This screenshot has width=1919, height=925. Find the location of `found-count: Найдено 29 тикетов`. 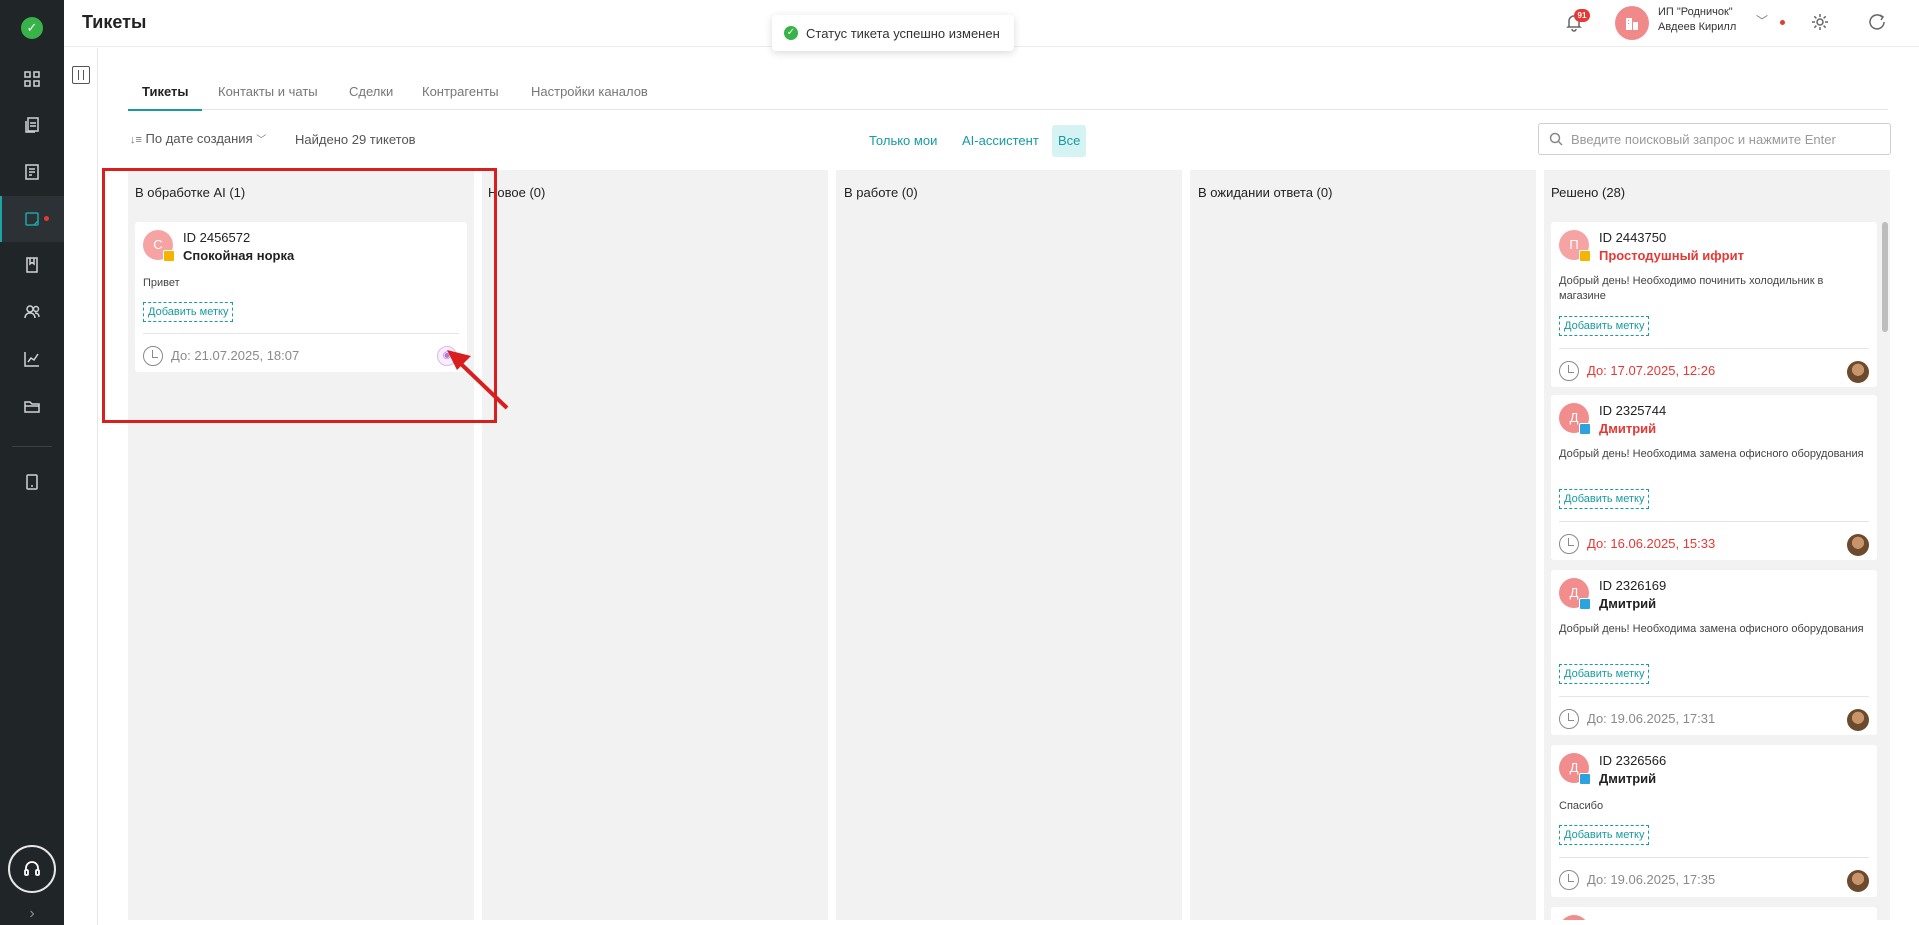

found-count: Найдено 29 тикетов is located at coordinates (355, 139).